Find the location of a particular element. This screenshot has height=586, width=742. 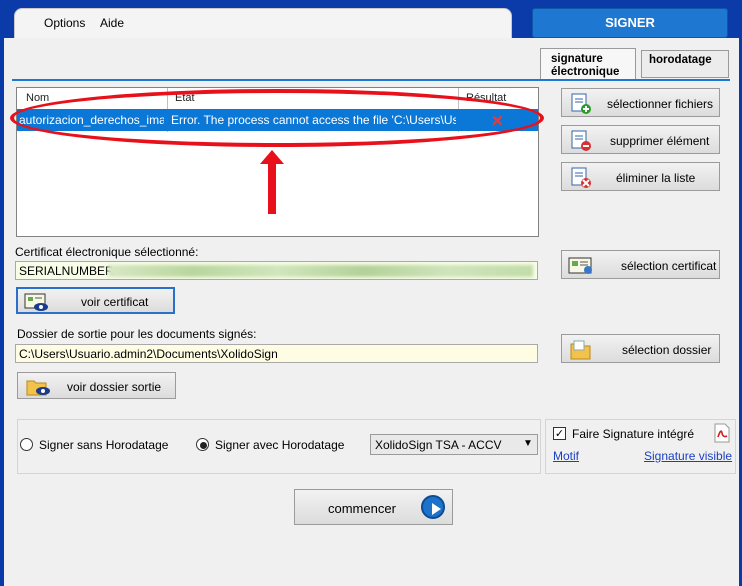

tab-underline is located at coordinates (371, 80).